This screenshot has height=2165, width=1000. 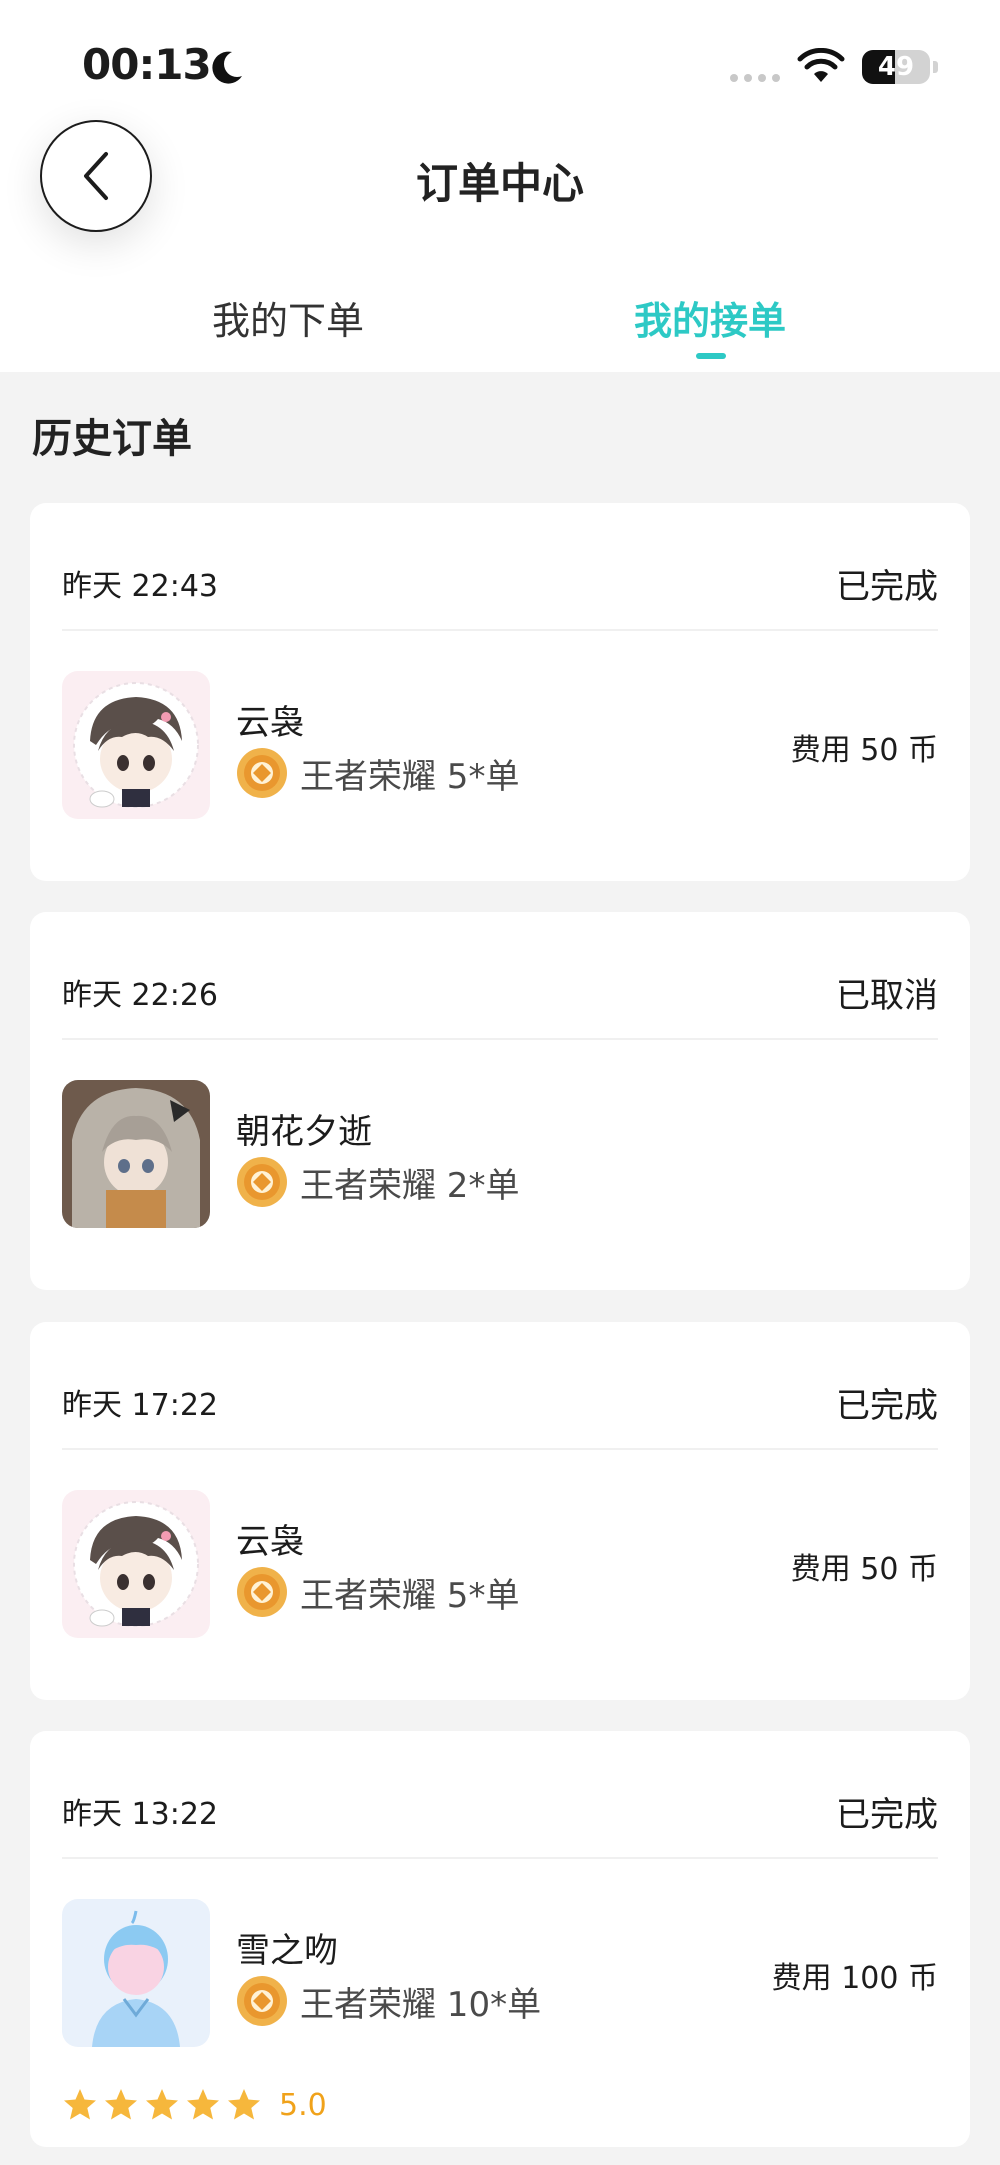 I want to click on moon-icon, so click(x=227, y=67).